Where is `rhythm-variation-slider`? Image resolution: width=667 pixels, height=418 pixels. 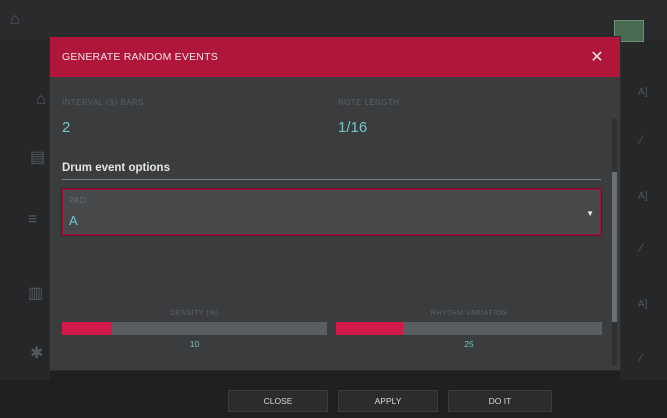
rhythm-variation-slider is located at coordinates (469, 328).